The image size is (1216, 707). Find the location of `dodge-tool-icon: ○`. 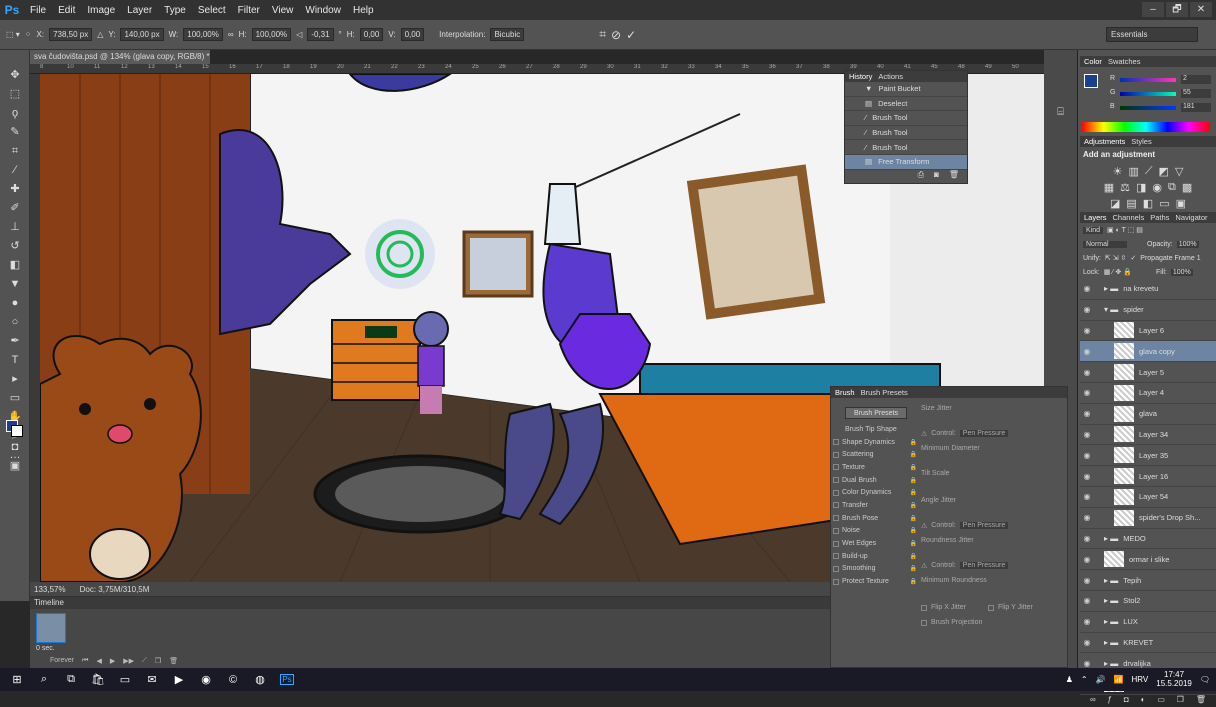

dodge-tool-icon: ○ is located at coordinates (15, 322).